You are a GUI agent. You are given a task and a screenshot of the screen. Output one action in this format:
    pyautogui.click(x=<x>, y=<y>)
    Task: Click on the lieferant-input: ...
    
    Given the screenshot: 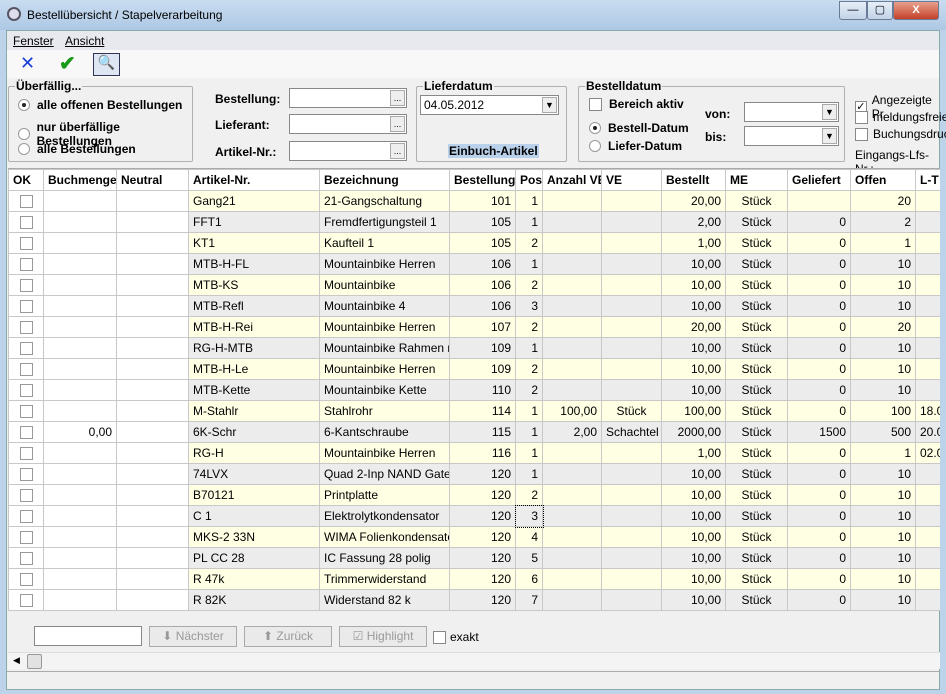 What is the action you would take?
    pyautogui.click(x=348, y=124)
    